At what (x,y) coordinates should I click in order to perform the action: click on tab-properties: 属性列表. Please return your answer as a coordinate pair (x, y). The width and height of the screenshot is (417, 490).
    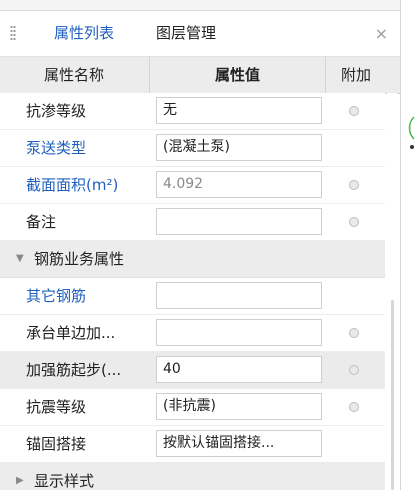
    Looking at the image, I should click on (84, 33).